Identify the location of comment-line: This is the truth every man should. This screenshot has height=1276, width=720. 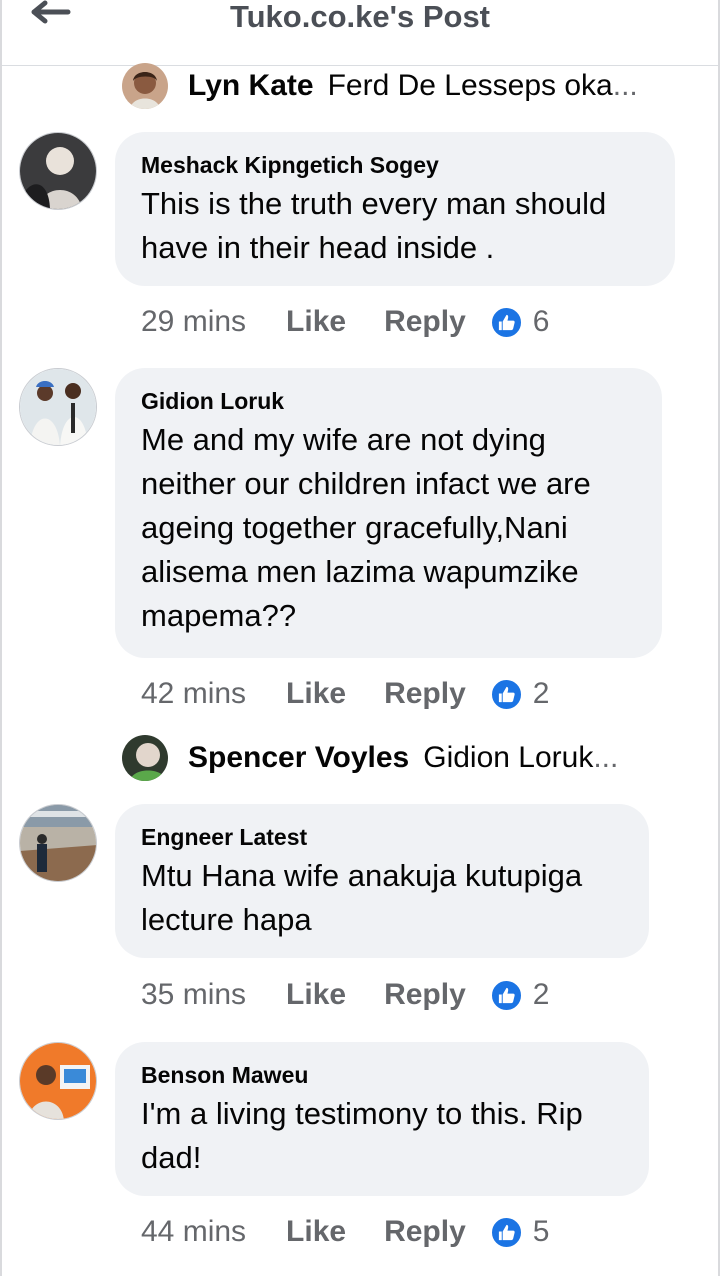
(374, 203).